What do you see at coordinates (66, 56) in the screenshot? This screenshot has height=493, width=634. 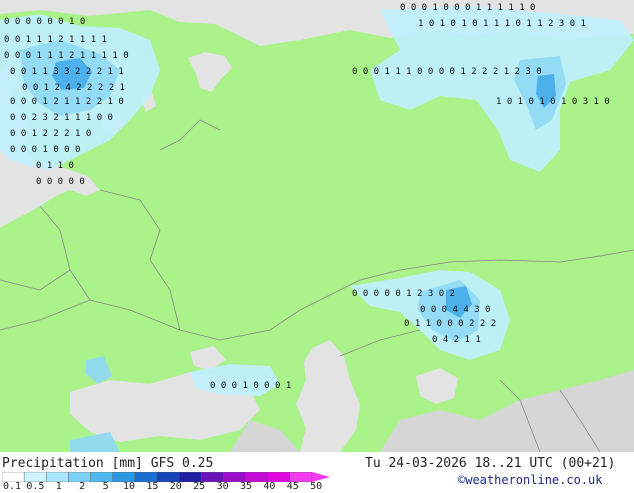 I see `grid-row-label: 0 0 0 1 1 1 2 1 1 1 1 0` at bounding box center [66, 56].